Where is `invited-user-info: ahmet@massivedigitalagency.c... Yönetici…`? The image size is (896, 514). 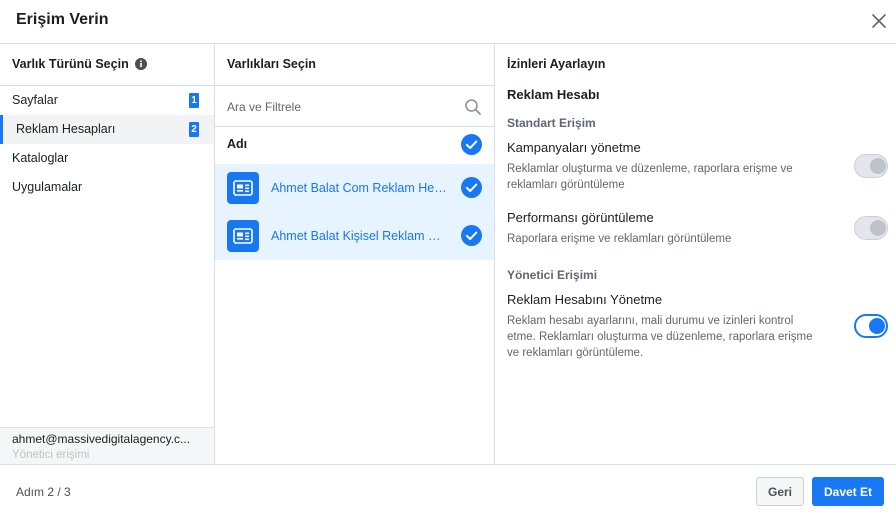 invited-user-info: ahmet@massivedigitalagency.c... Yönetici… is located at coordinates (107, 445).